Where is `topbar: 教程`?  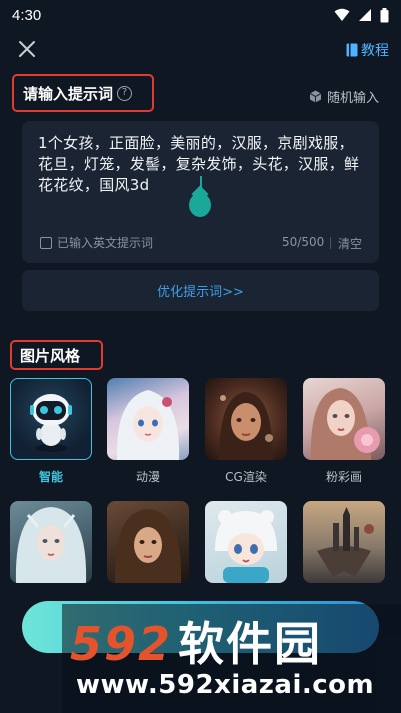
topbar: 教程 is located at coordinates (200, 51).